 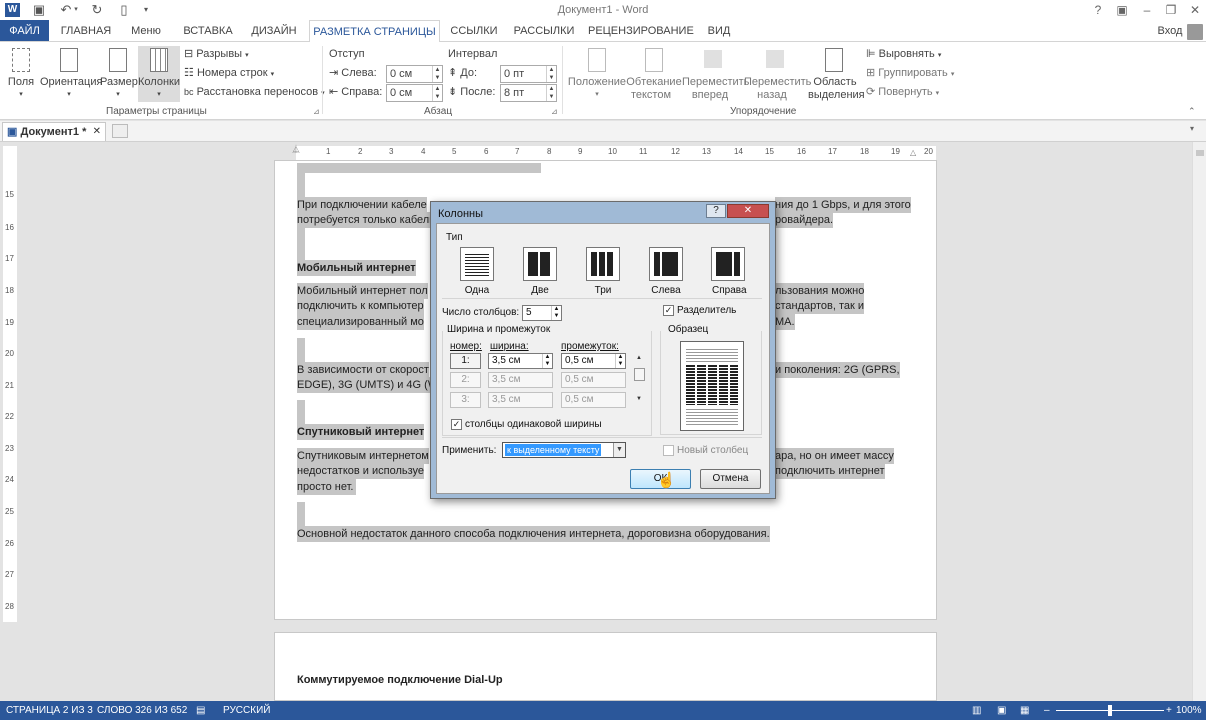 I want to click on indent-right-input: 0 см ▲ ▼, so click(x=414, y=93).